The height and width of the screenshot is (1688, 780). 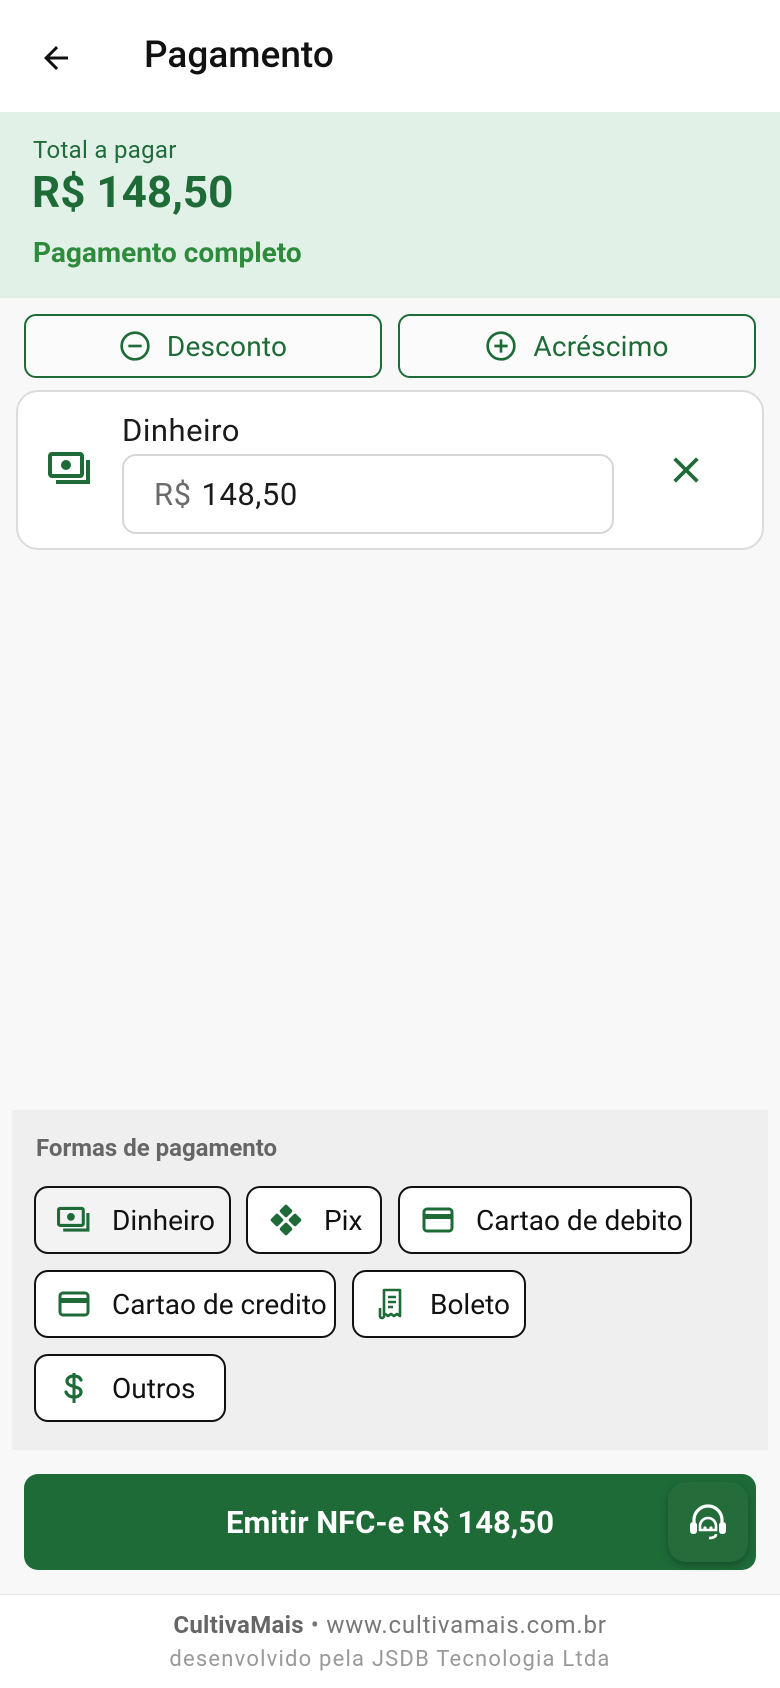 I want to click on receipt-icon, so click(x=392, y=1304).